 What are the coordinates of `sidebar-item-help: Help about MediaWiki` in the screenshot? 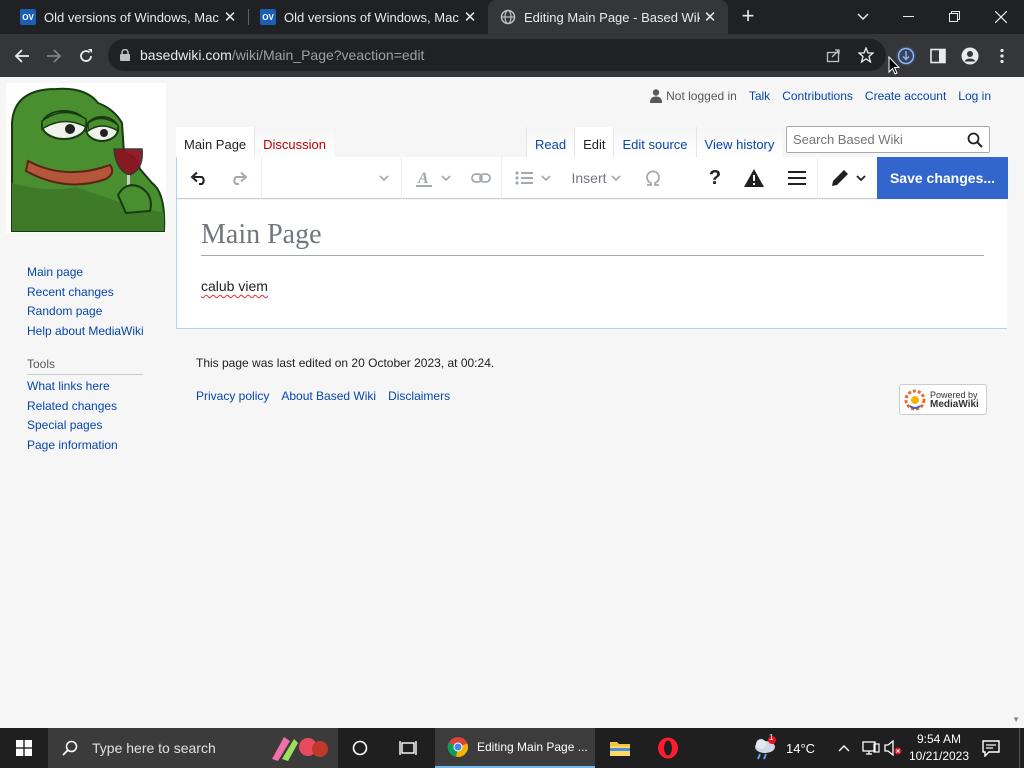 It's located at (85, 332).